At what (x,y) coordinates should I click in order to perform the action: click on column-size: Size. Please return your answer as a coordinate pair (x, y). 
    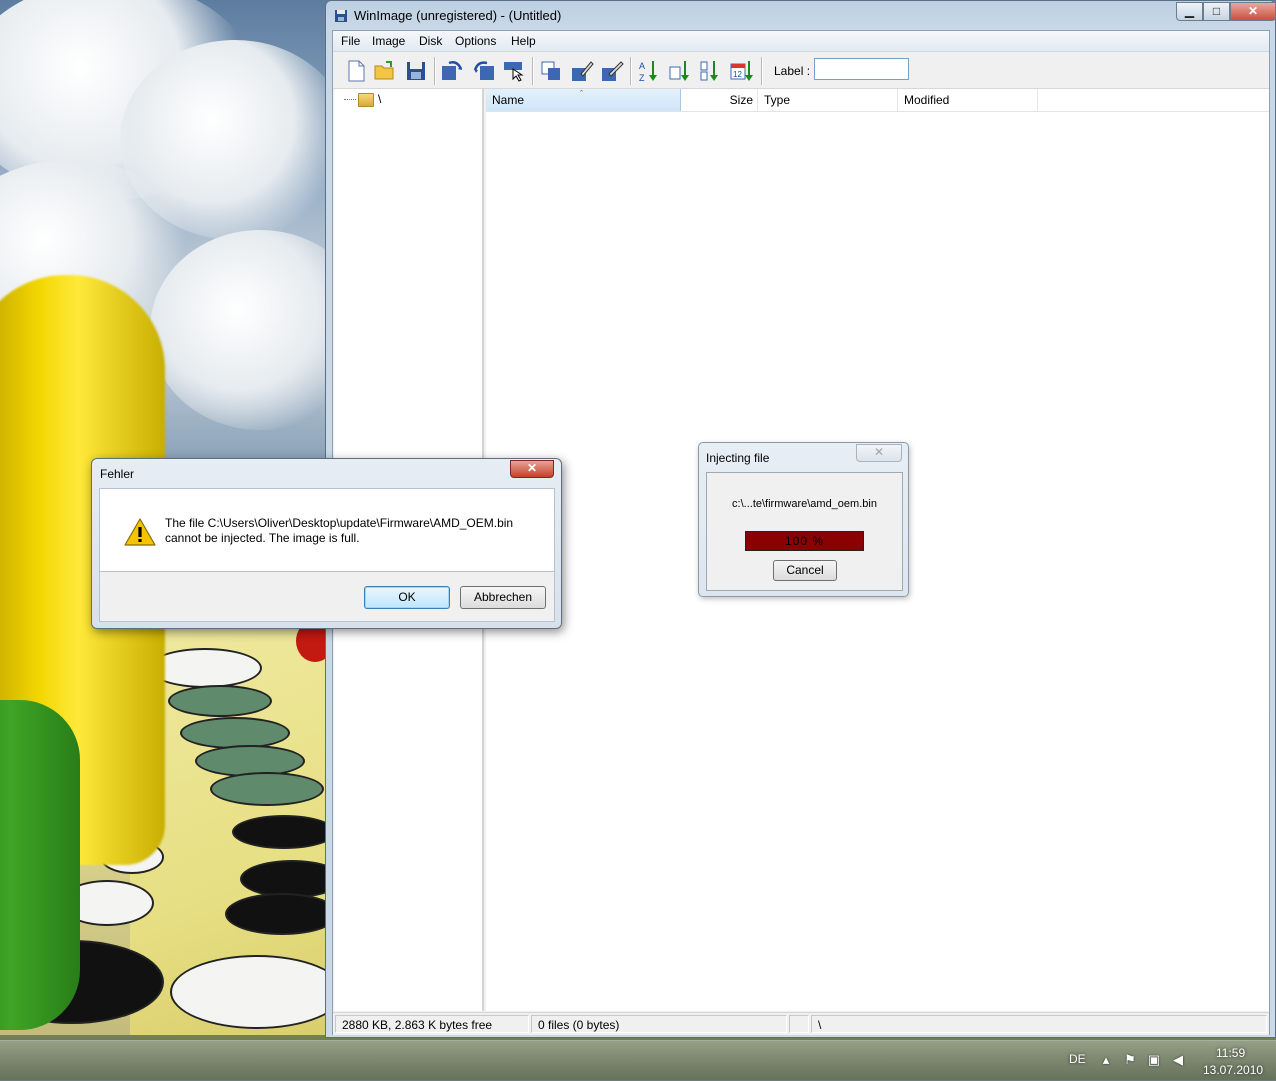
    Looking at the image, I should click on (719, 100).